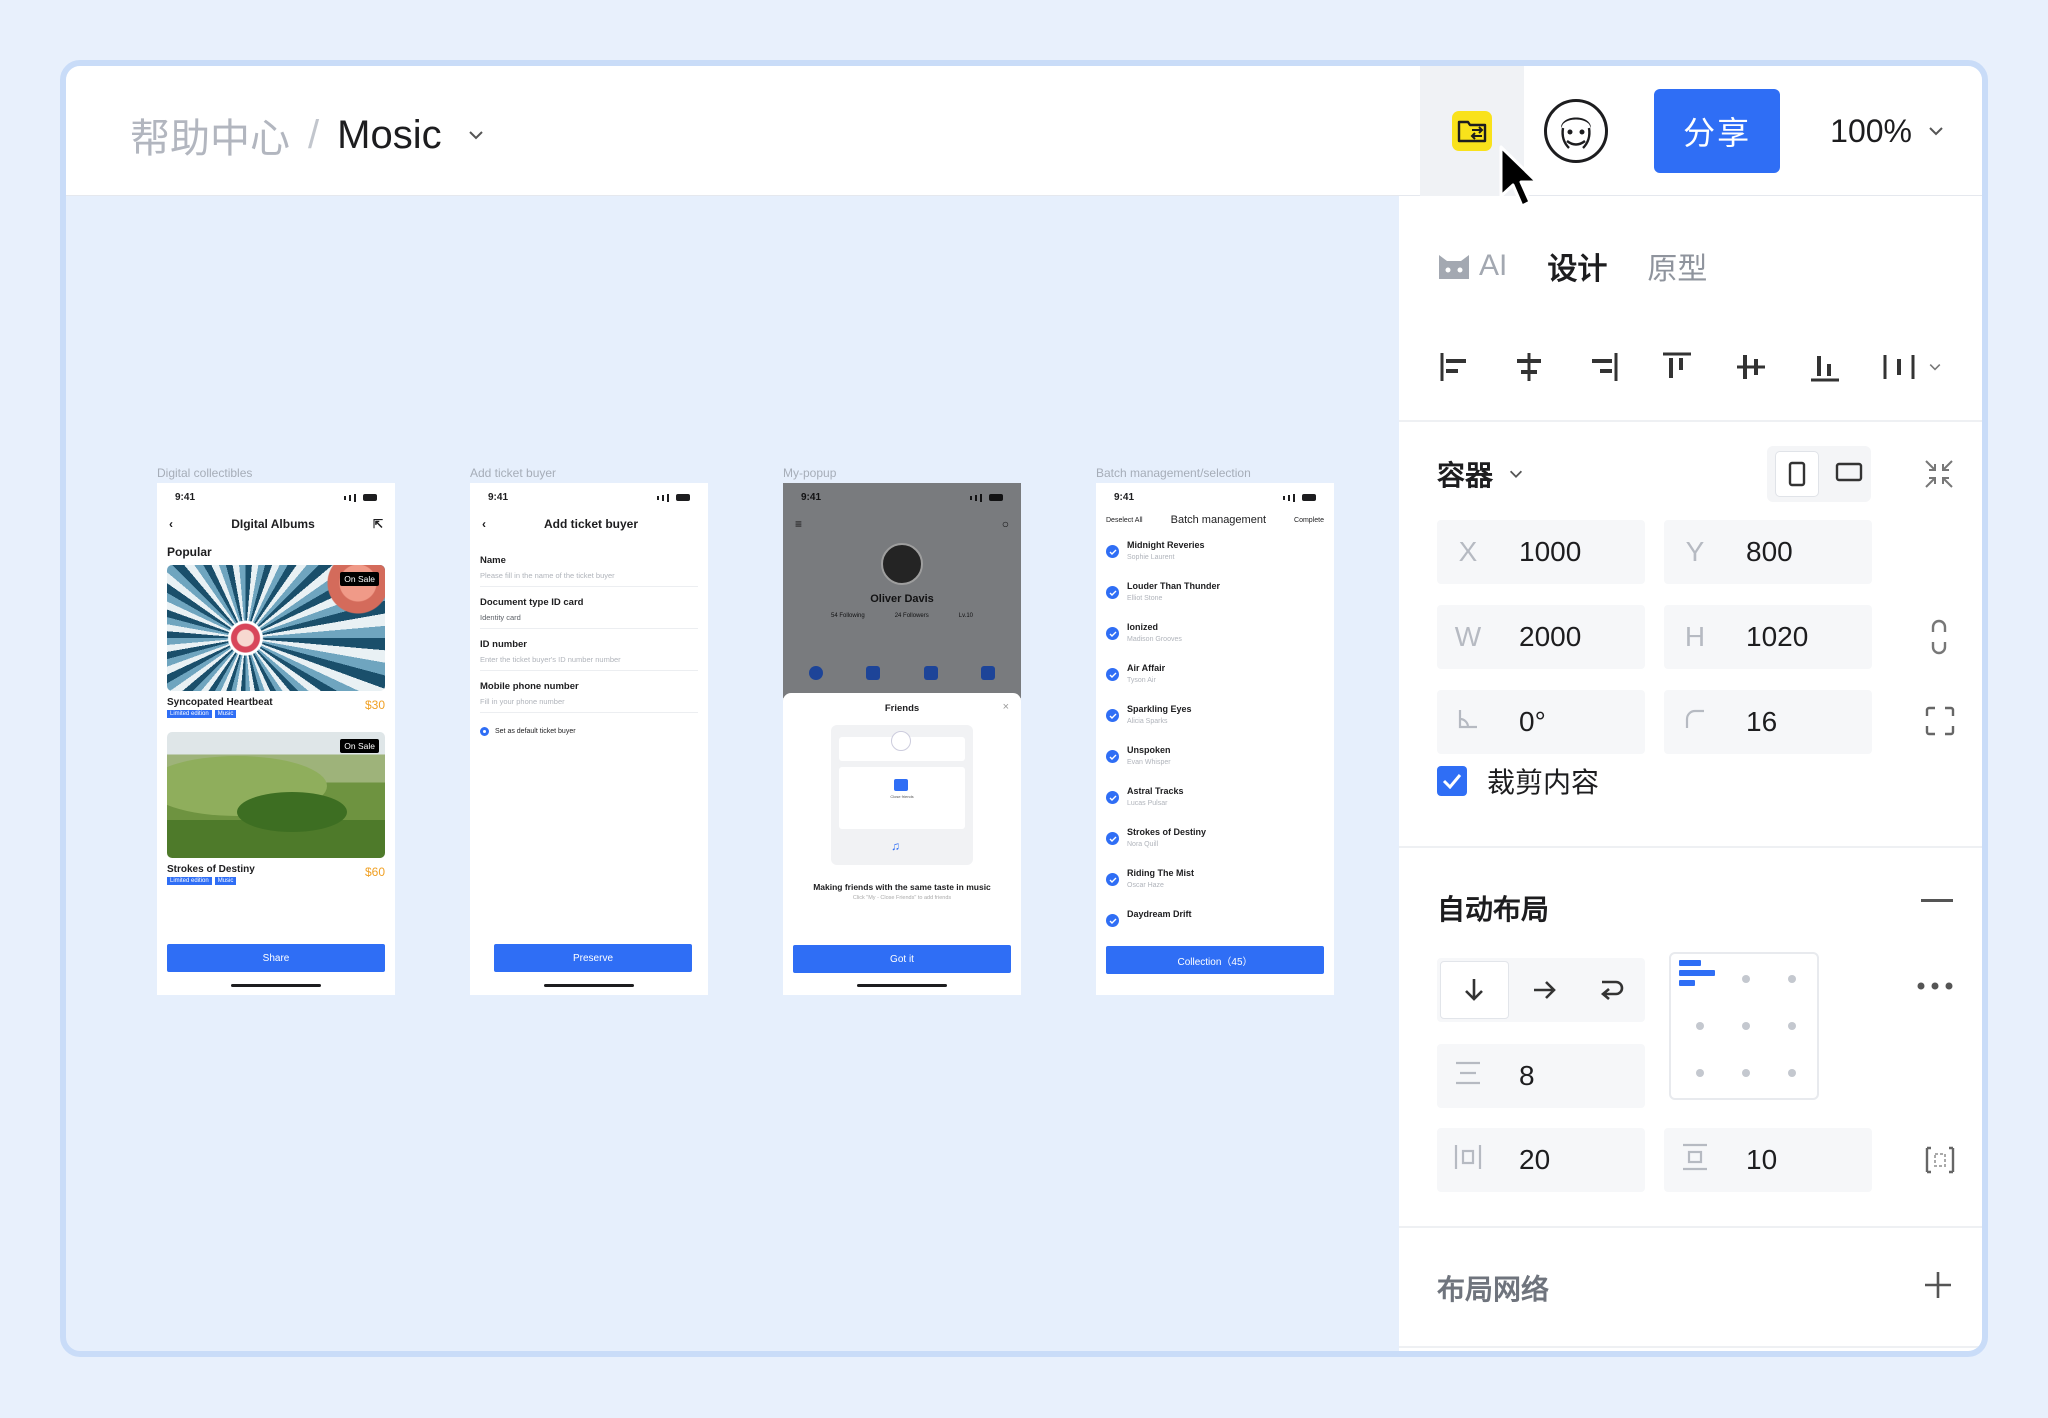 The height and width of the screenshot is (1418, 2048). Describe the element at coordinates (1215, 557) in the screenshot. I see `list-item: Midnight Reveries Sophie Laurent` at that location.